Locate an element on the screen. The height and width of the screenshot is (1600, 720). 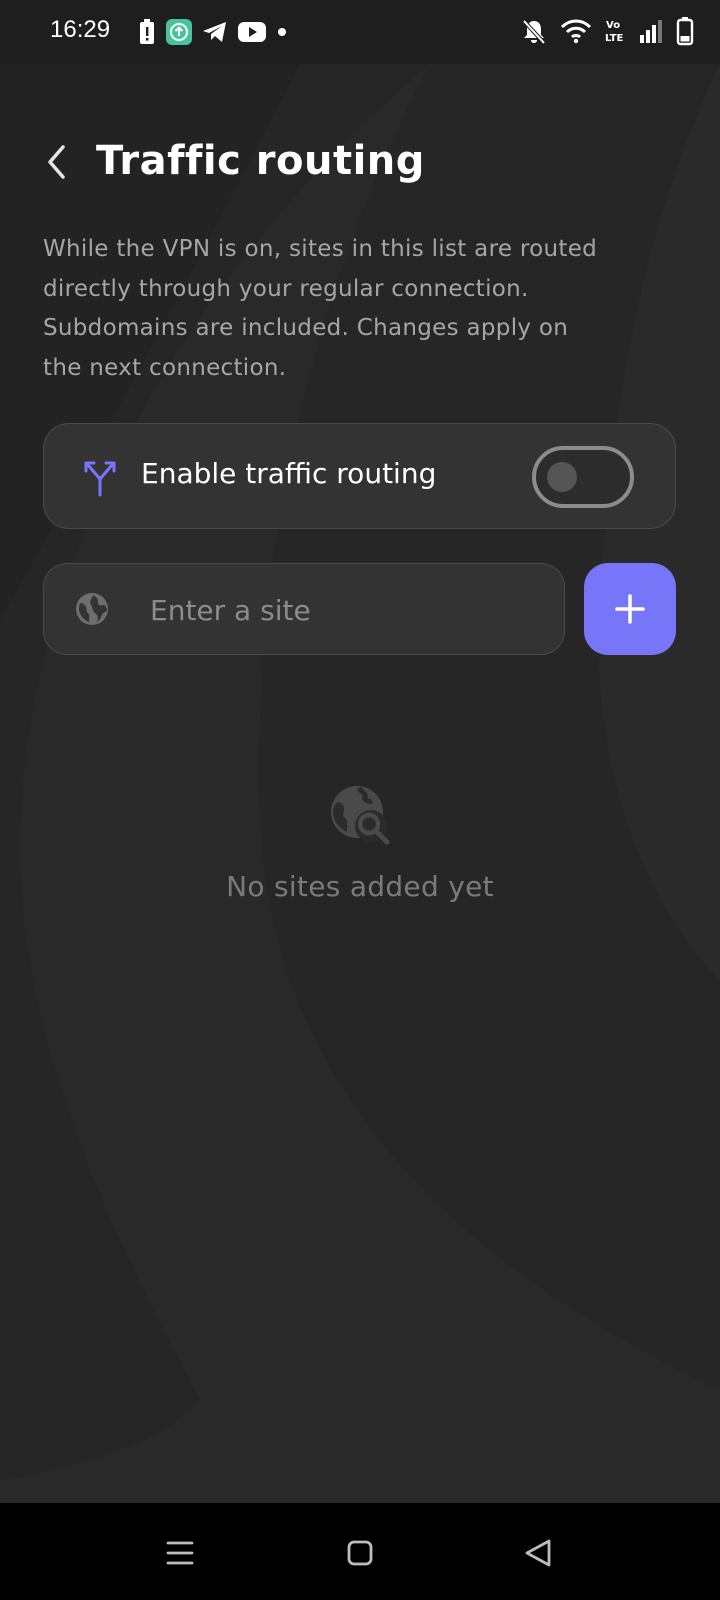
back-button is located at coordinates (56, 162).